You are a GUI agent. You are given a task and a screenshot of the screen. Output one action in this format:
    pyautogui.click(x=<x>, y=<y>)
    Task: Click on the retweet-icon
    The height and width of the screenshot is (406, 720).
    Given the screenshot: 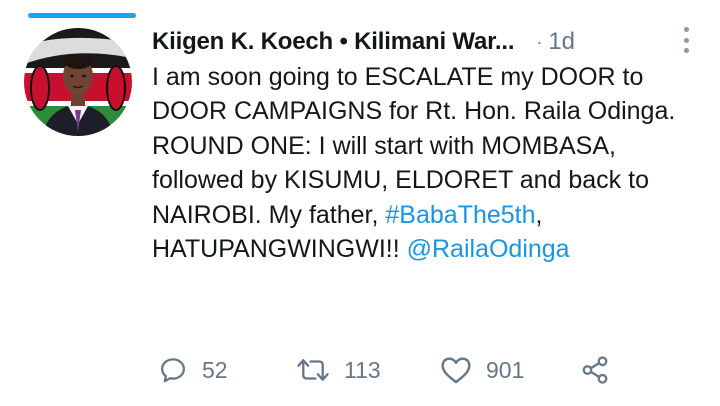 What is the action you would take?
    pyautogui.click(x=313, y=370)
    